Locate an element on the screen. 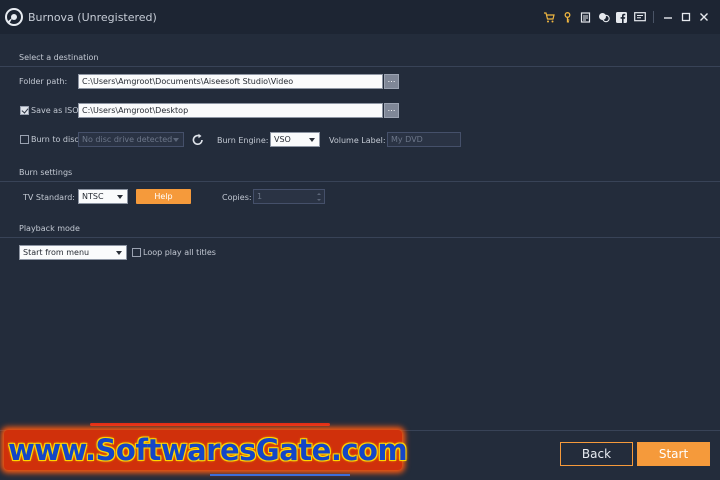 The width and height of the screenshot is (720, 480). save-as-iso-label: Save as ISO is located at coordinates (55, 110).